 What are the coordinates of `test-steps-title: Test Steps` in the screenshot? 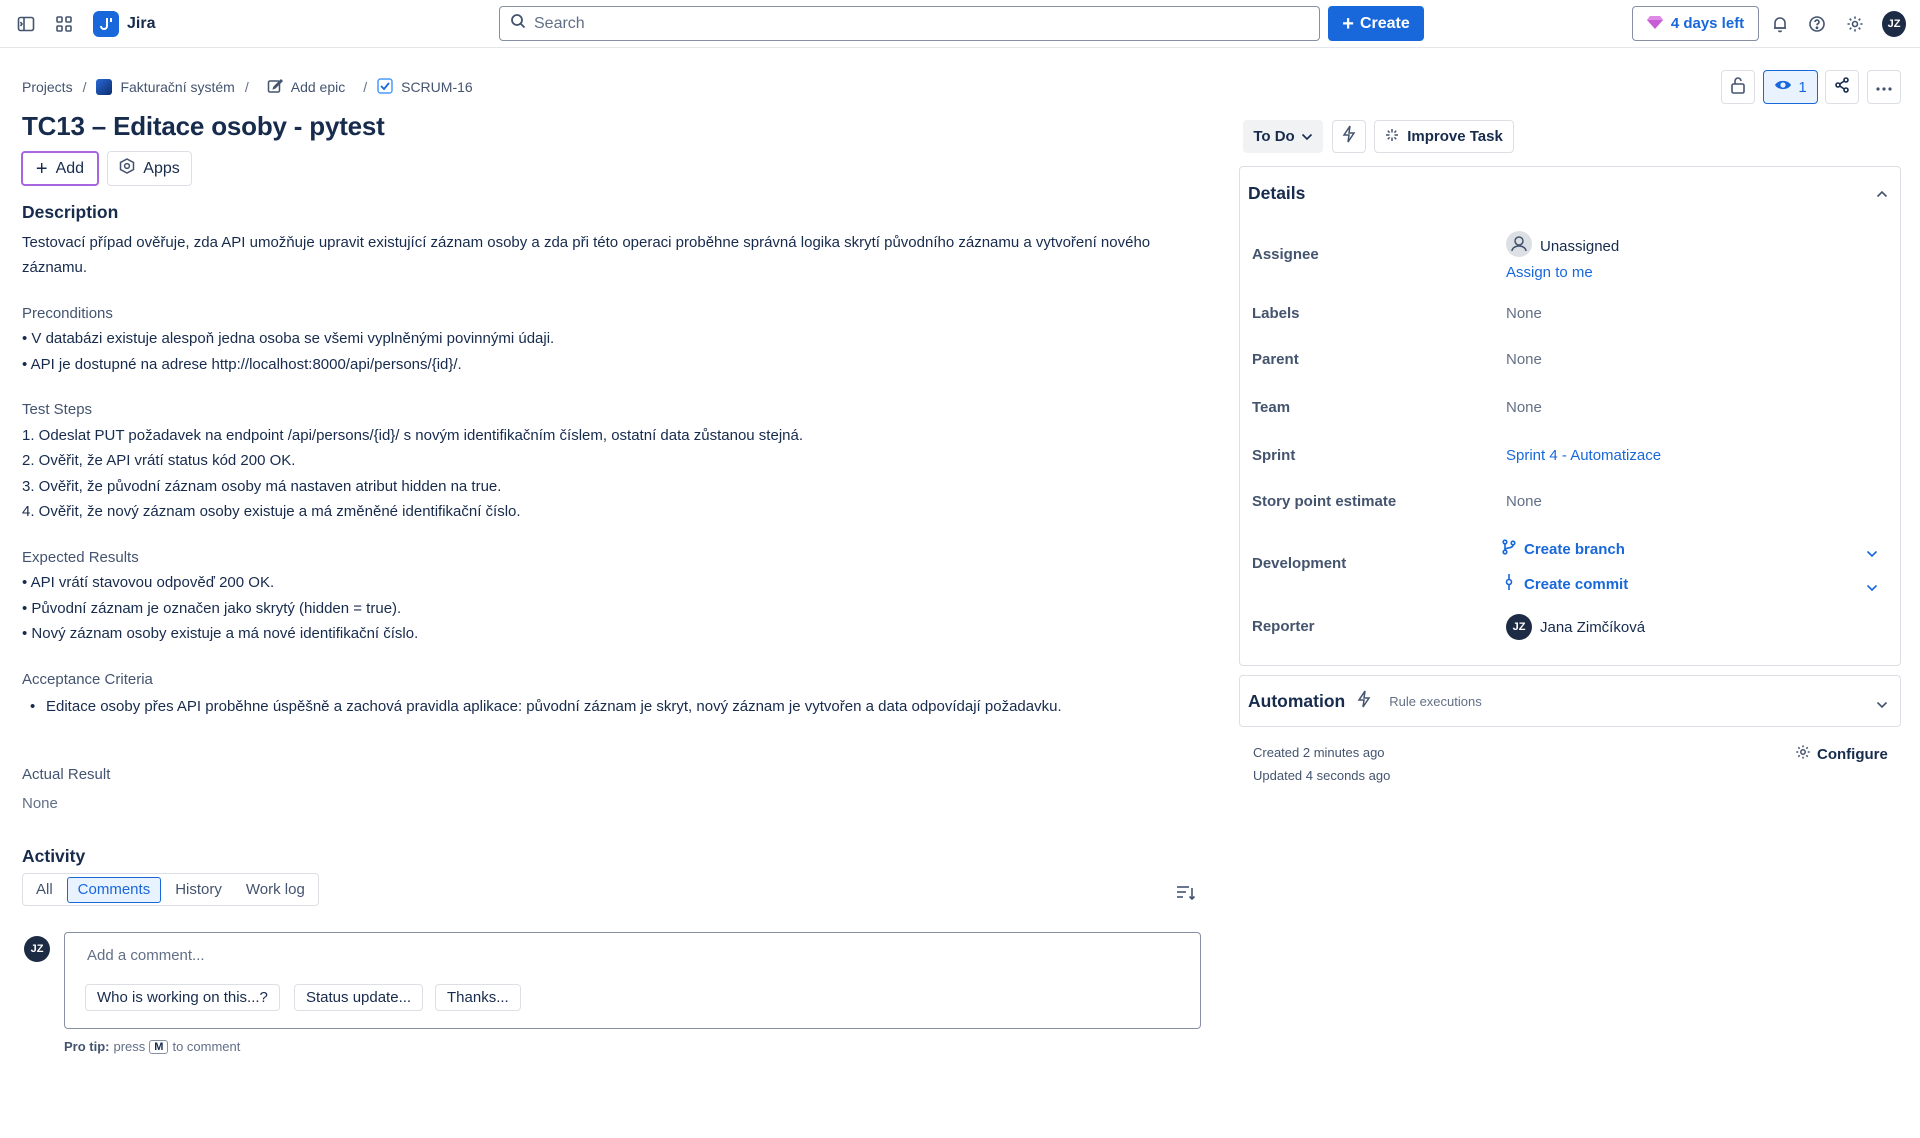 It's located at (57, 409).